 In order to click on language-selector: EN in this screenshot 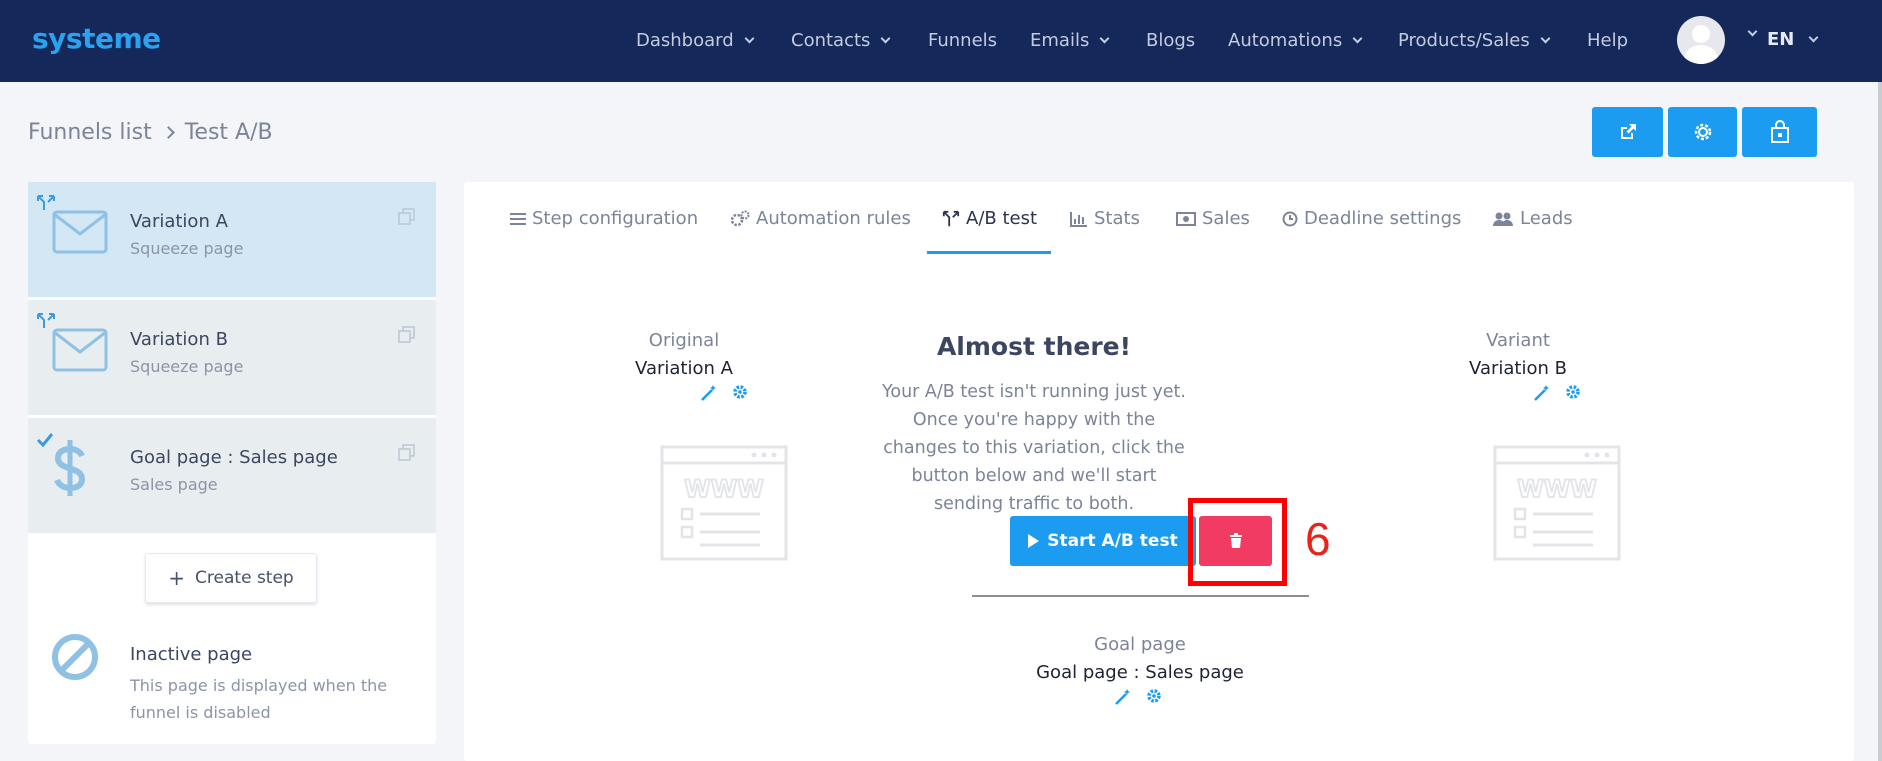, I will do `click(1793, 39)`.